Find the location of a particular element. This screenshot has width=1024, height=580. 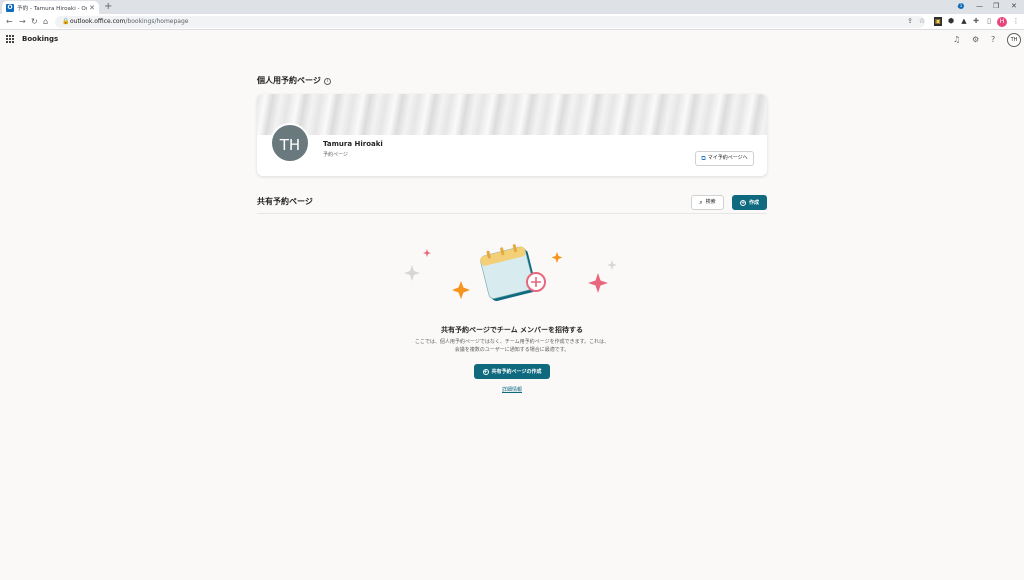

back-icon: ← is located at coordinates (9, 22).